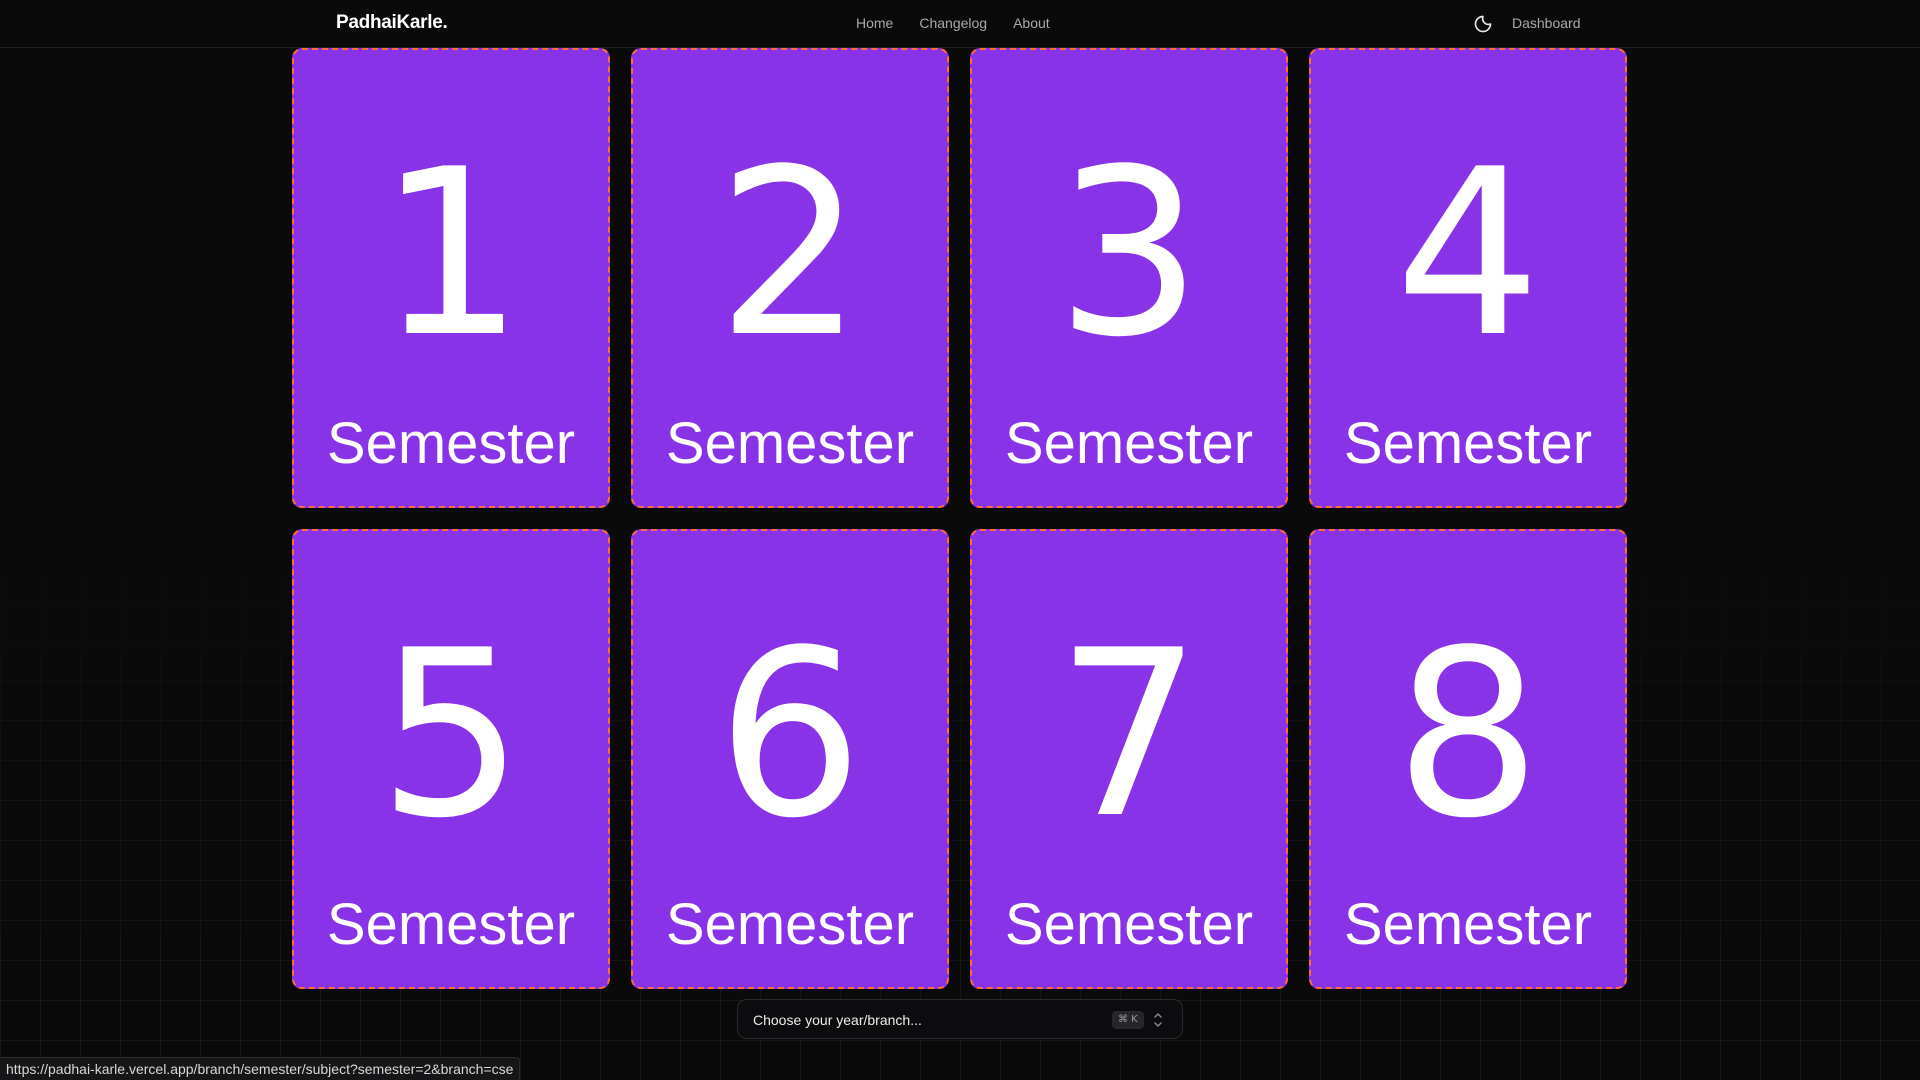  I want to click on year-branch-combobox: Choose your year/branch... ⌘ K, so click(960, 1019).